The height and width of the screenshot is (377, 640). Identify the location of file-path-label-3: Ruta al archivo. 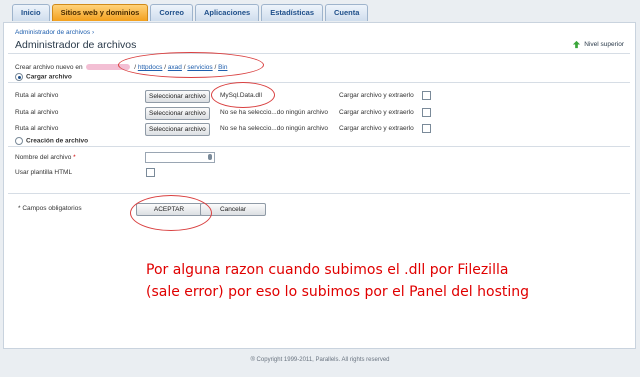
(37, 128).